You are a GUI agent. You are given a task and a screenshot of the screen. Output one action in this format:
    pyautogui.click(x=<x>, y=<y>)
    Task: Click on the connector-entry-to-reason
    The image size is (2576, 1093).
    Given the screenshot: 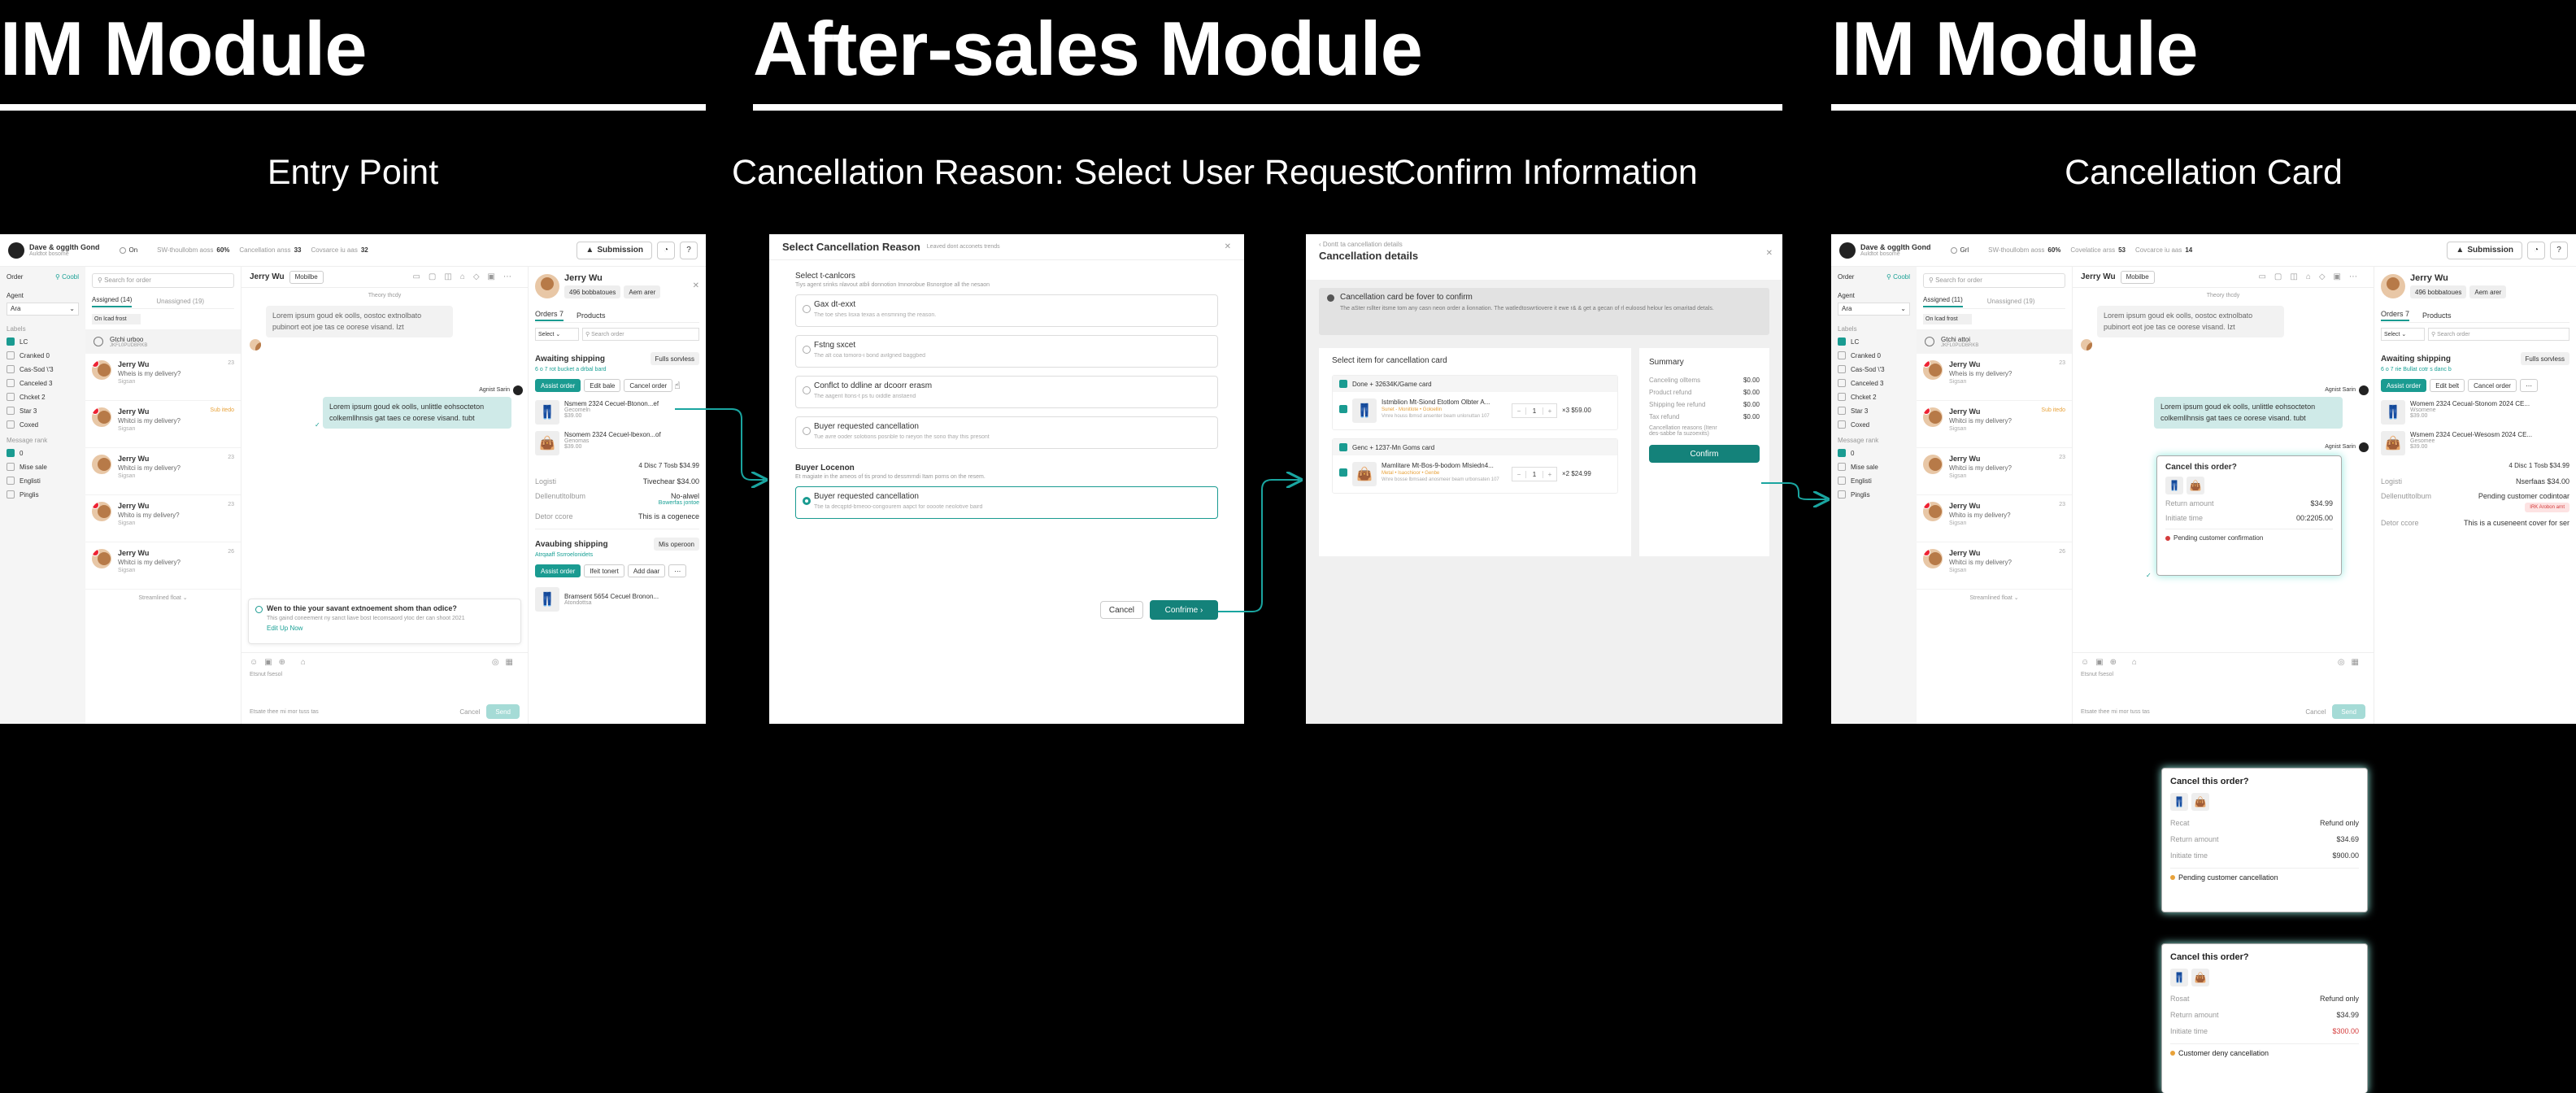 What is the action you would take?
    pyautogui.click(x=720, y=444)
    